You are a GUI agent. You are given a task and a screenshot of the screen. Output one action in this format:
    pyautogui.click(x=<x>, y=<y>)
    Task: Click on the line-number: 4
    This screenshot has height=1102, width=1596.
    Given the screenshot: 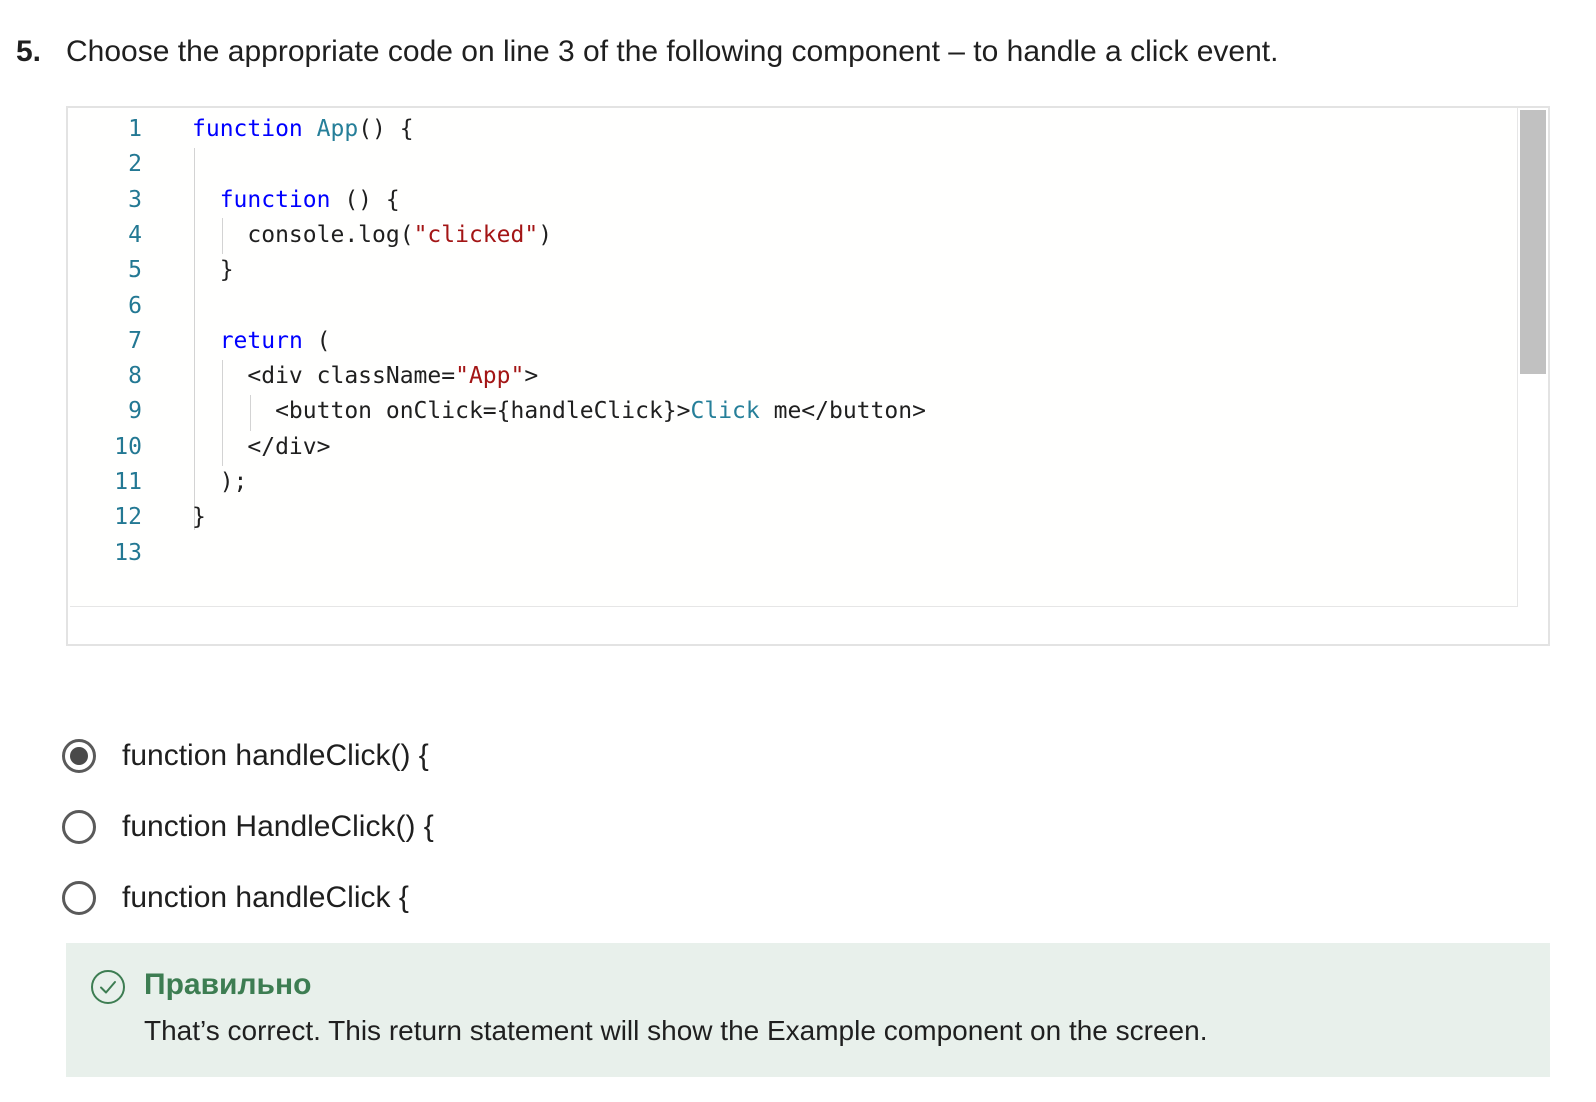 What is the action you would take?
    pyautogui.click(x=135, y=234)
    